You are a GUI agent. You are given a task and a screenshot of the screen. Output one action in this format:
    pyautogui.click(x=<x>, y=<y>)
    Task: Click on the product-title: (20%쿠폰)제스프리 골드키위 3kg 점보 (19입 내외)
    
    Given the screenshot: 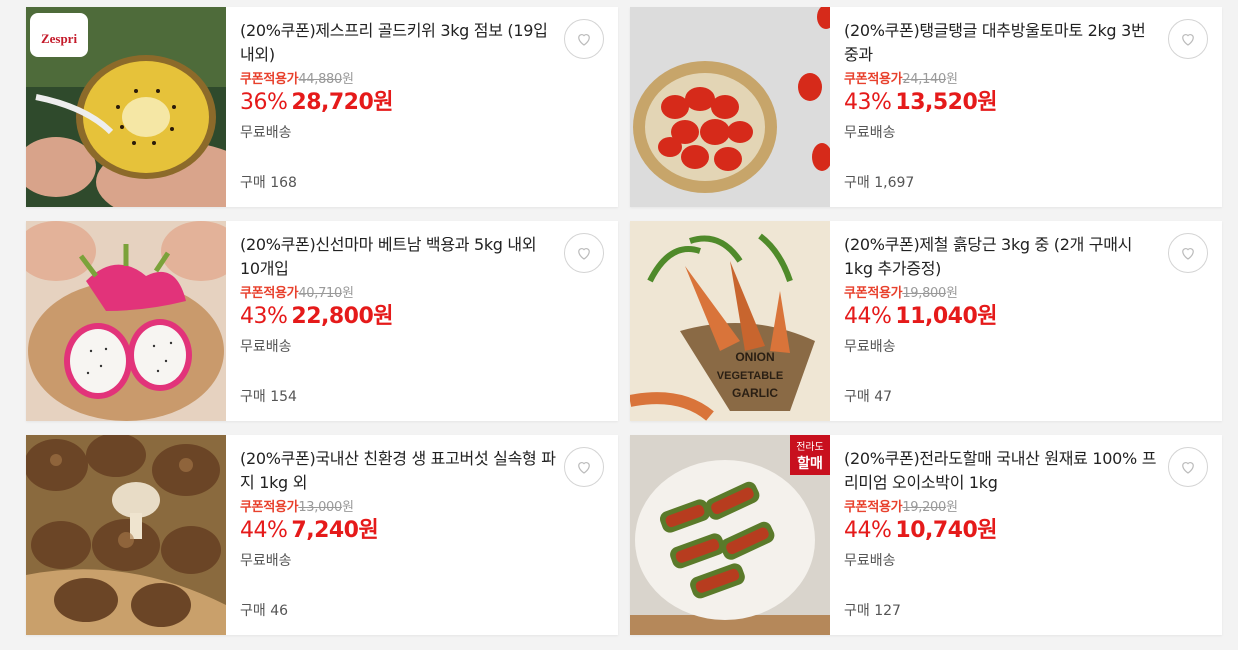 What is the action you would take?
    pyautogui.click(x=400, y=43)
    